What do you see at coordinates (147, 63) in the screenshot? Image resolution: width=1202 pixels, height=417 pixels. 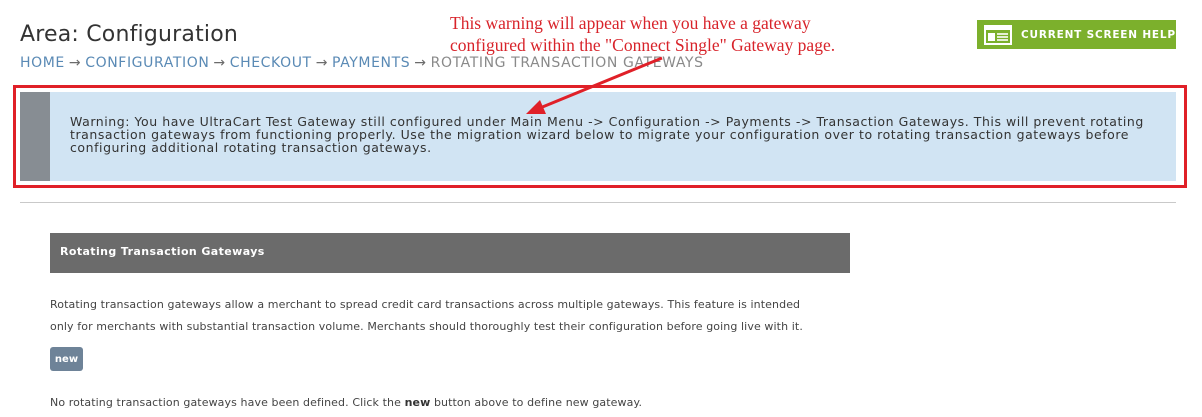 I see `breadcrumb-configuration: CONFIGURATION` at bounding box center [147, 63].